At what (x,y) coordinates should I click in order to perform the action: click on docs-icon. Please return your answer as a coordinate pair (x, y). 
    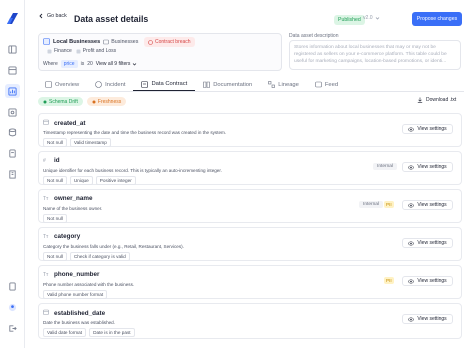
    Looking at the image, I should click on (12, 286).